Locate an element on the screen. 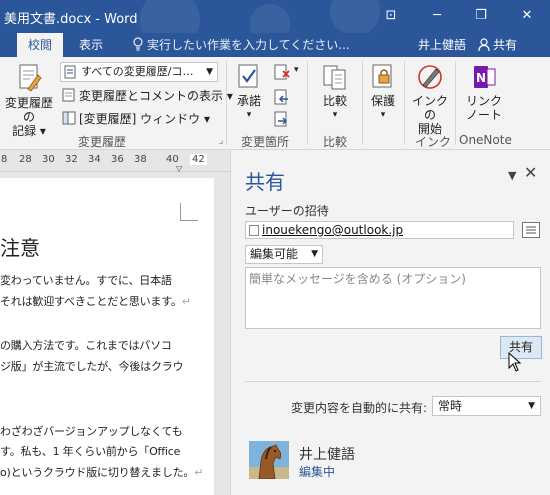 The width and height of the screenshot is (550, 495). ruler-tick: 34 is located at coordinates (94, 159).